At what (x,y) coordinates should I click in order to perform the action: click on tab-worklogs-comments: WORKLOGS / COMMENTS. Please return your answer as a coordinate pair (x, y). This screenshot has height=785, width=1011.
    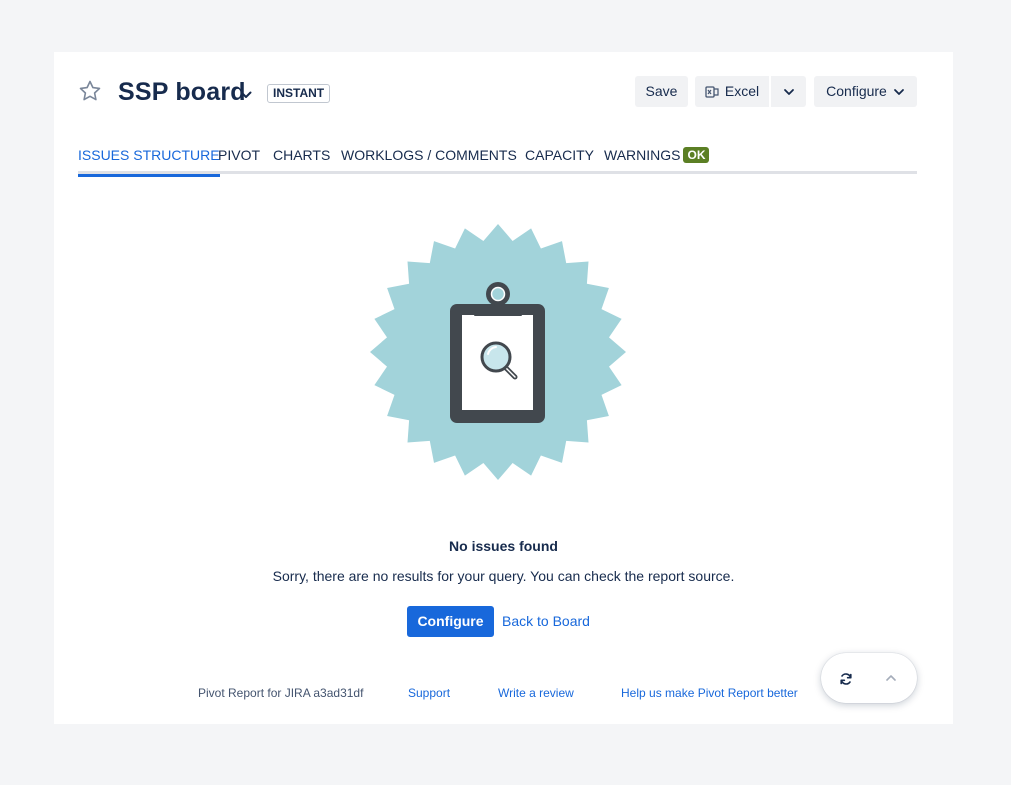
    Looking at the image, I should click on (429, 160).